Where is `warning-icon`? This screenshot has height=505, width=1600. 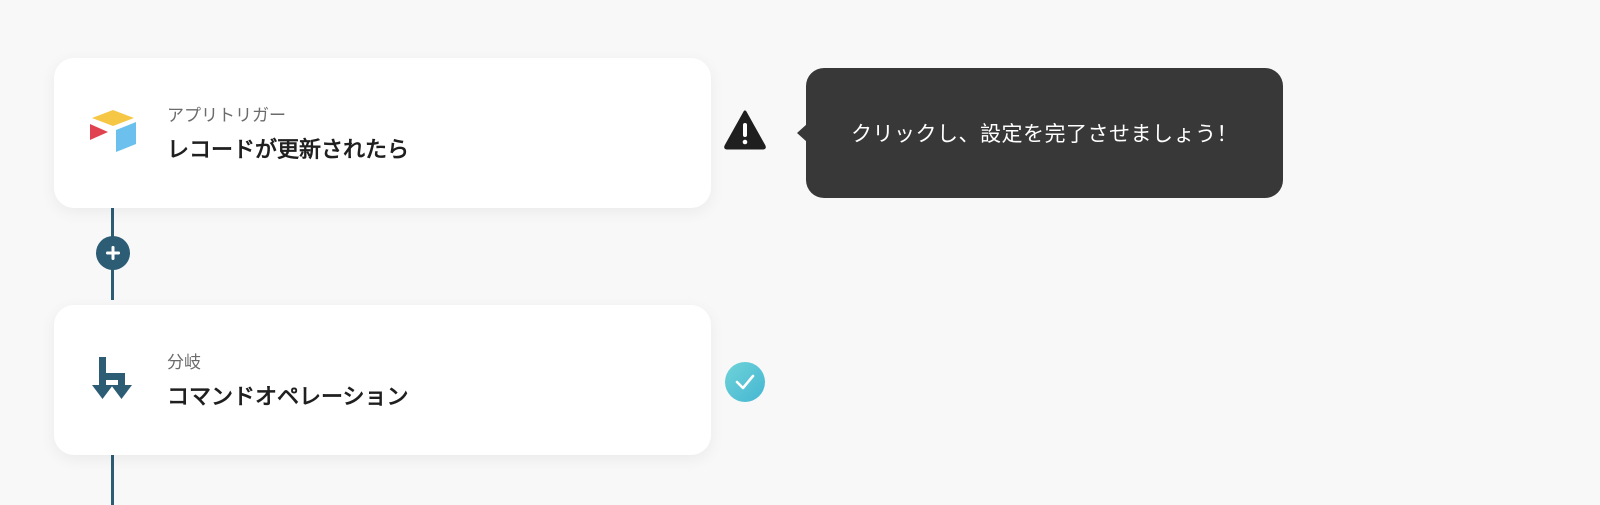 warning-icon is located at coordinates (745, 130).